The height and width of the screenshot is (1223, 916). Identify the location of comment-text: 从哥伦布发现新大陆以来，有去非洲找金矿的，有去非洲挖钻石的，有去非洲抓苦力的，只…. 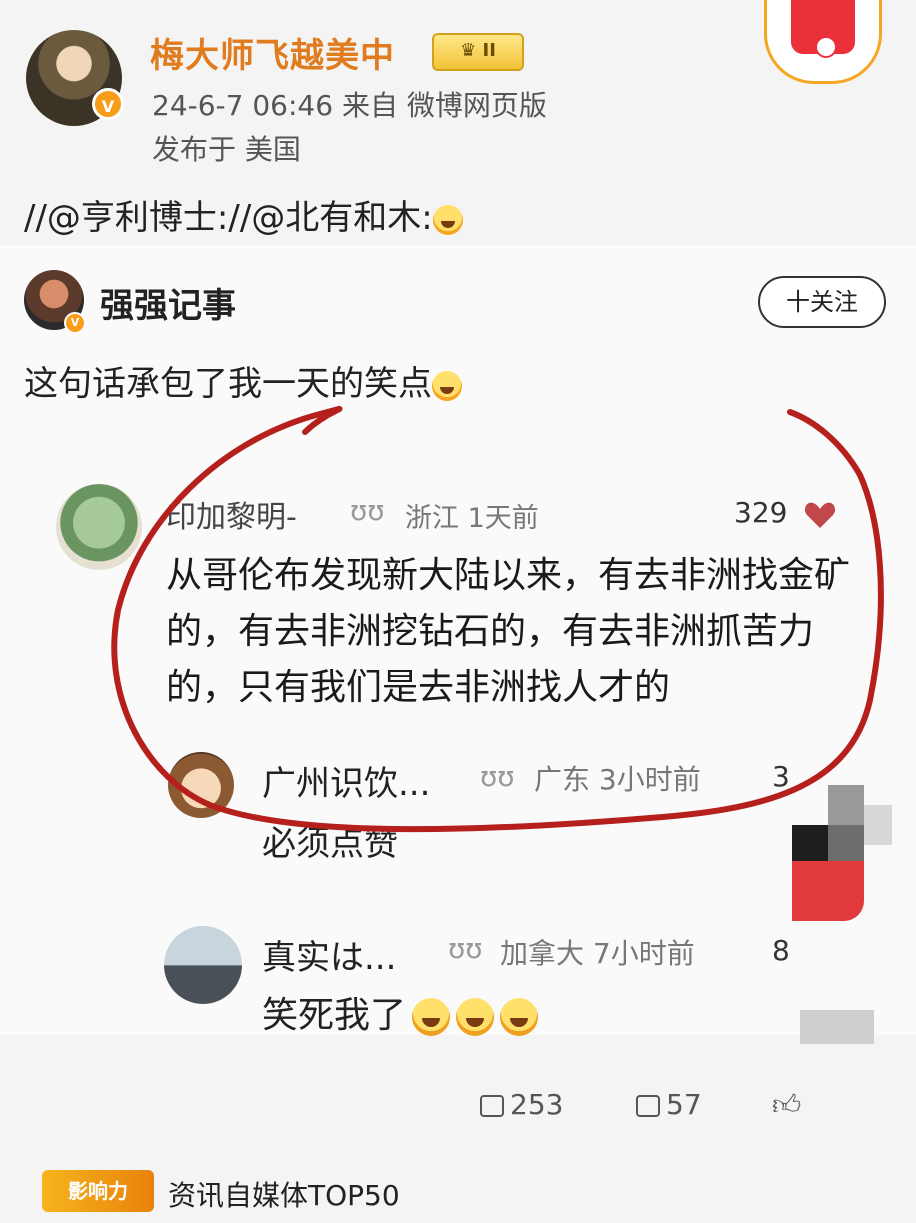
(508, 631).